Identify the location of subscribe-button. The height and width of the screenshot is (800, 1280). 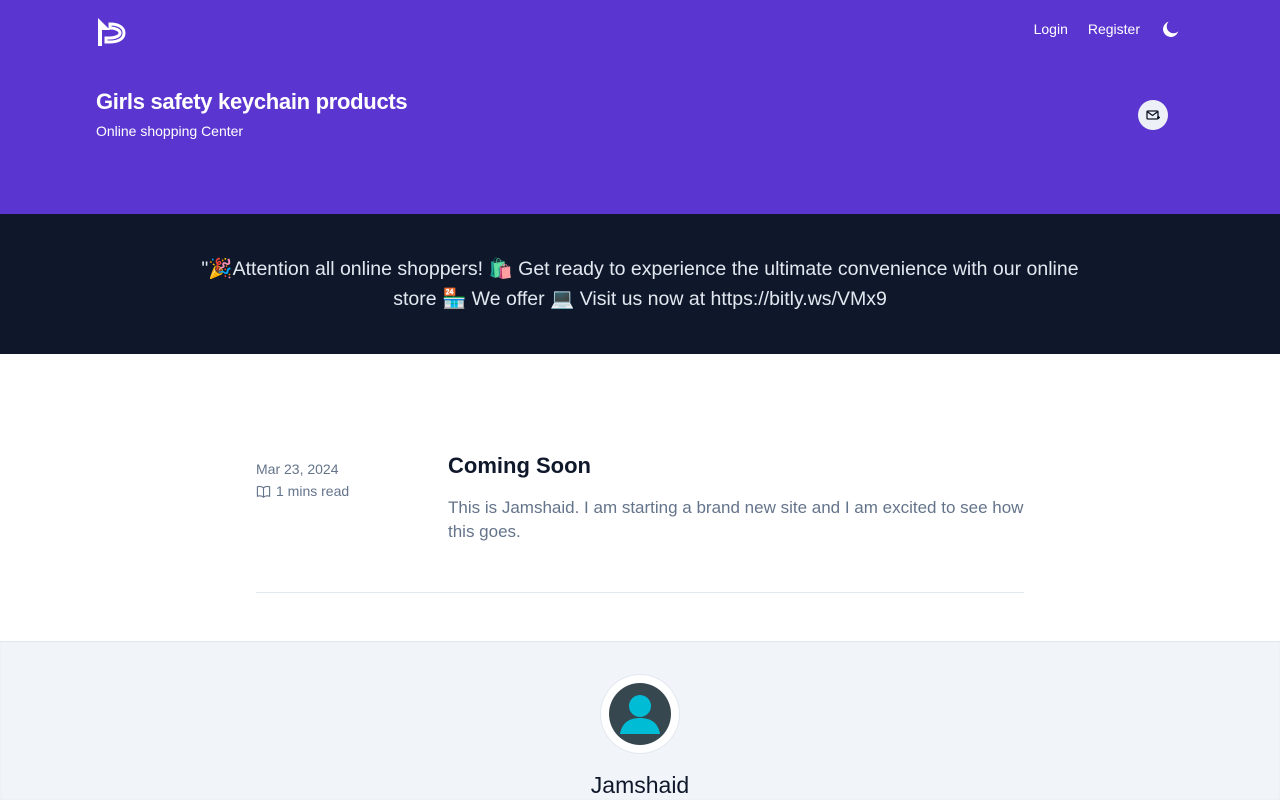
(1153, 115).